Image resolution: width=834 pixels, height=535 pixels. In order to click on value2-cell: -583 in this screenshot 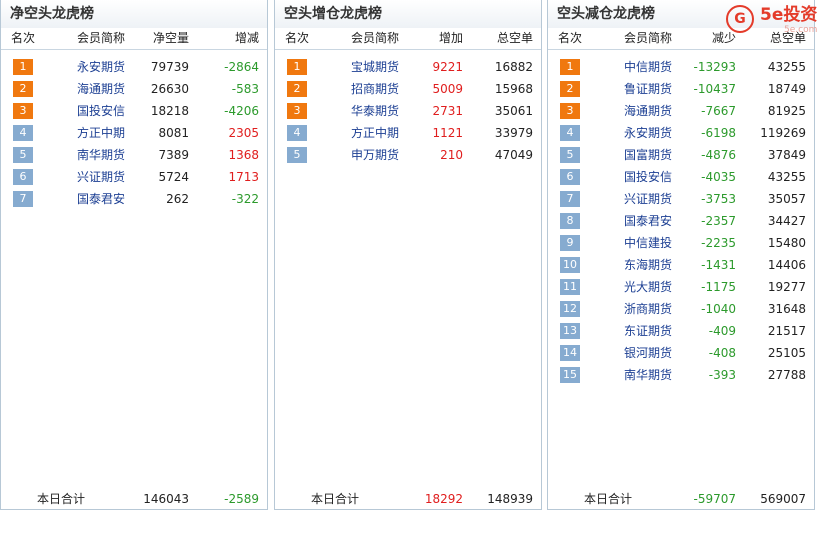, I will do `click(245, 89)`.